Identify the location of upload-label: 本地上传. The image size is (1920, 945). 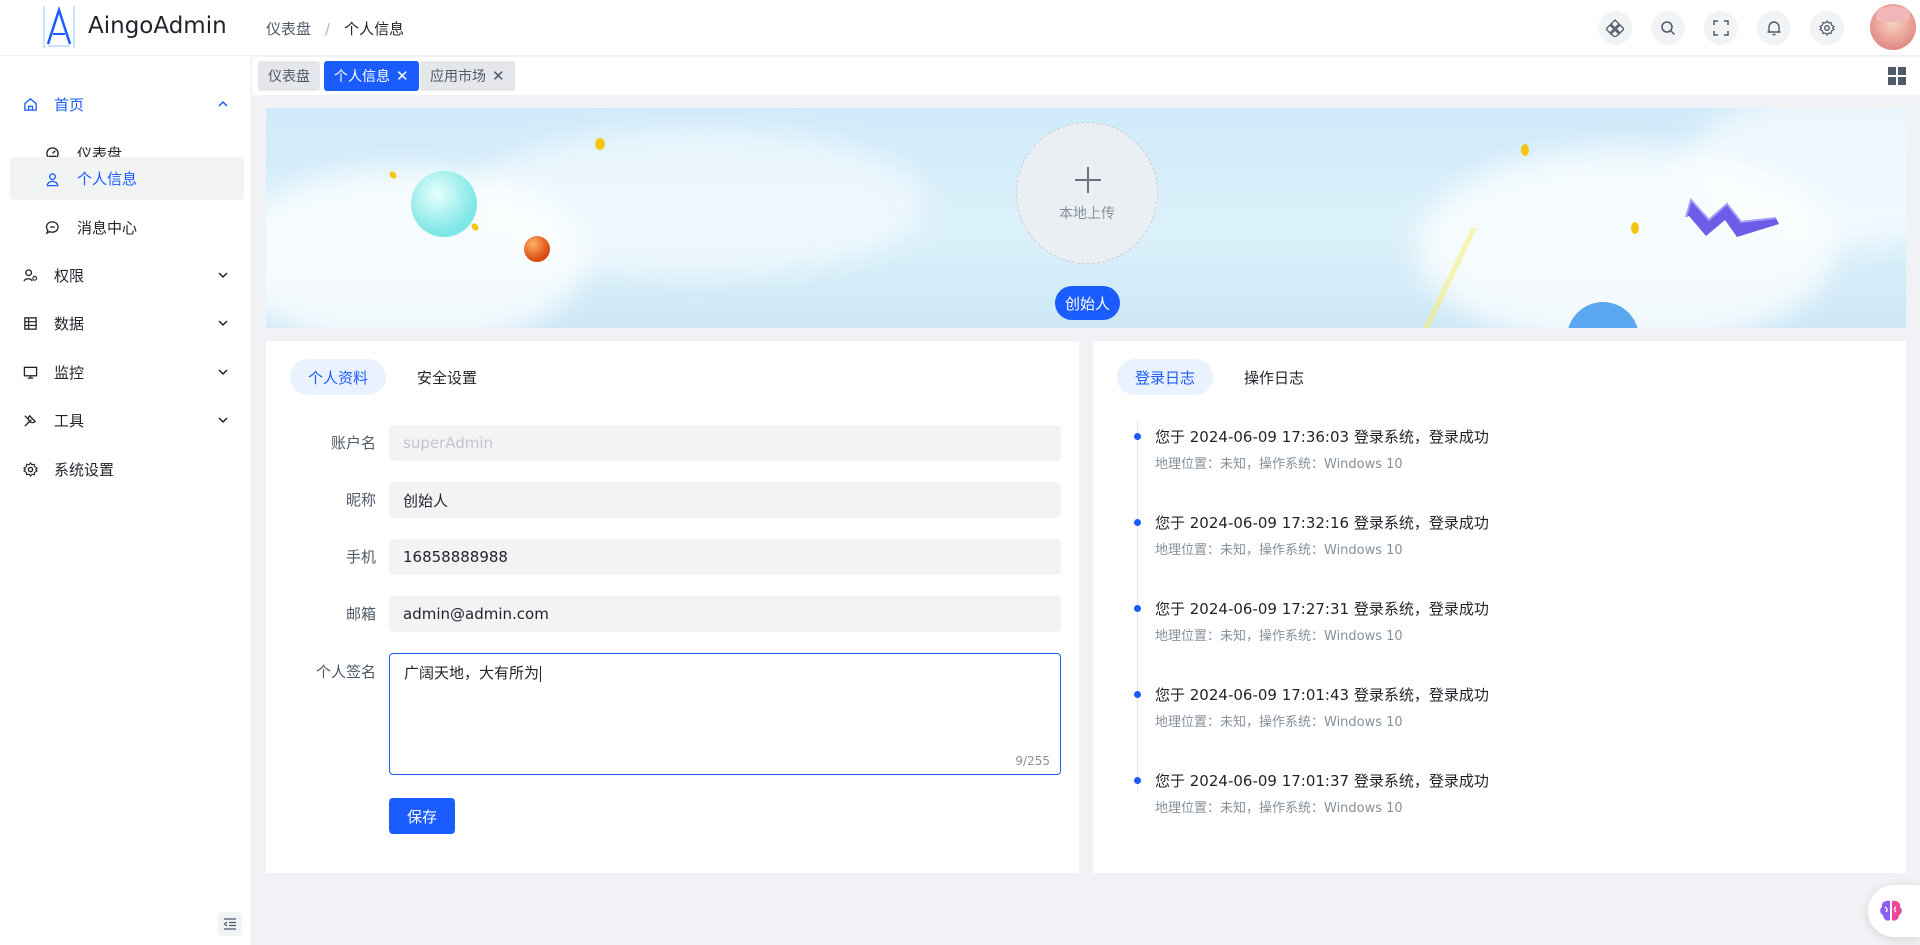
(1087, 214).